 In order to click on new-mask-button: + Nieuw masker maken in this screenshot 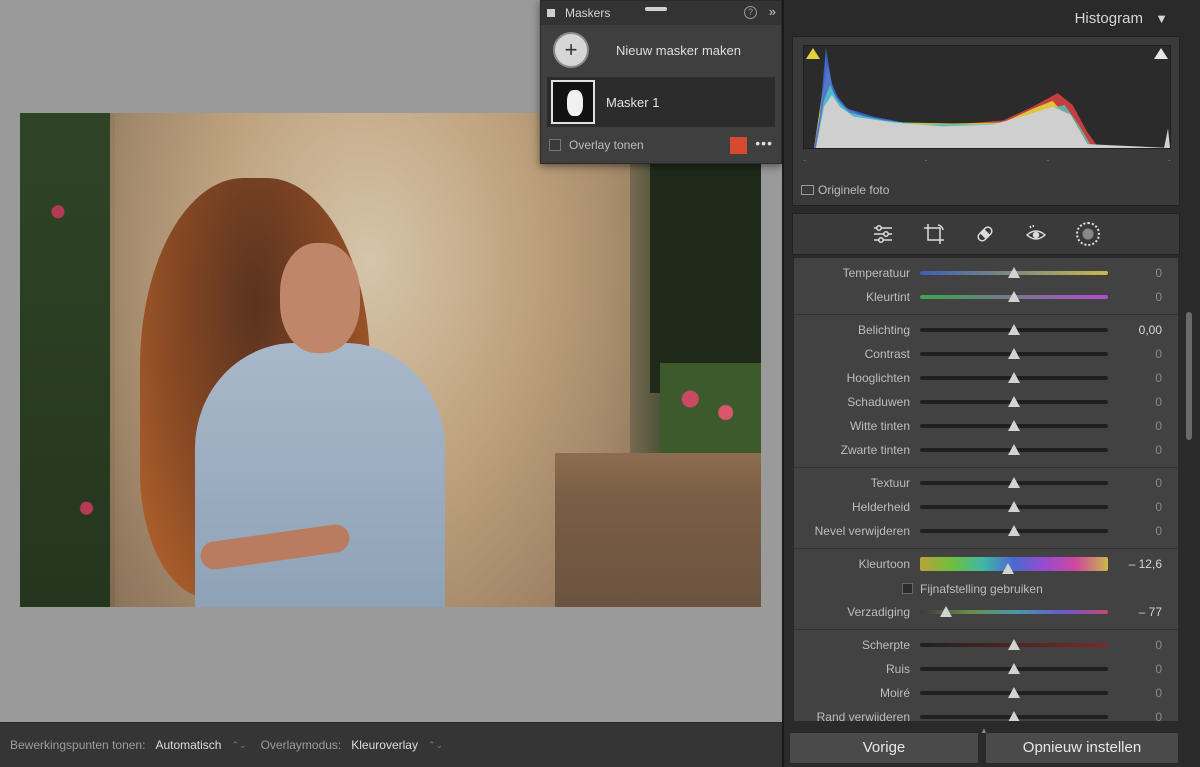, I will do `click(661, 50)`.